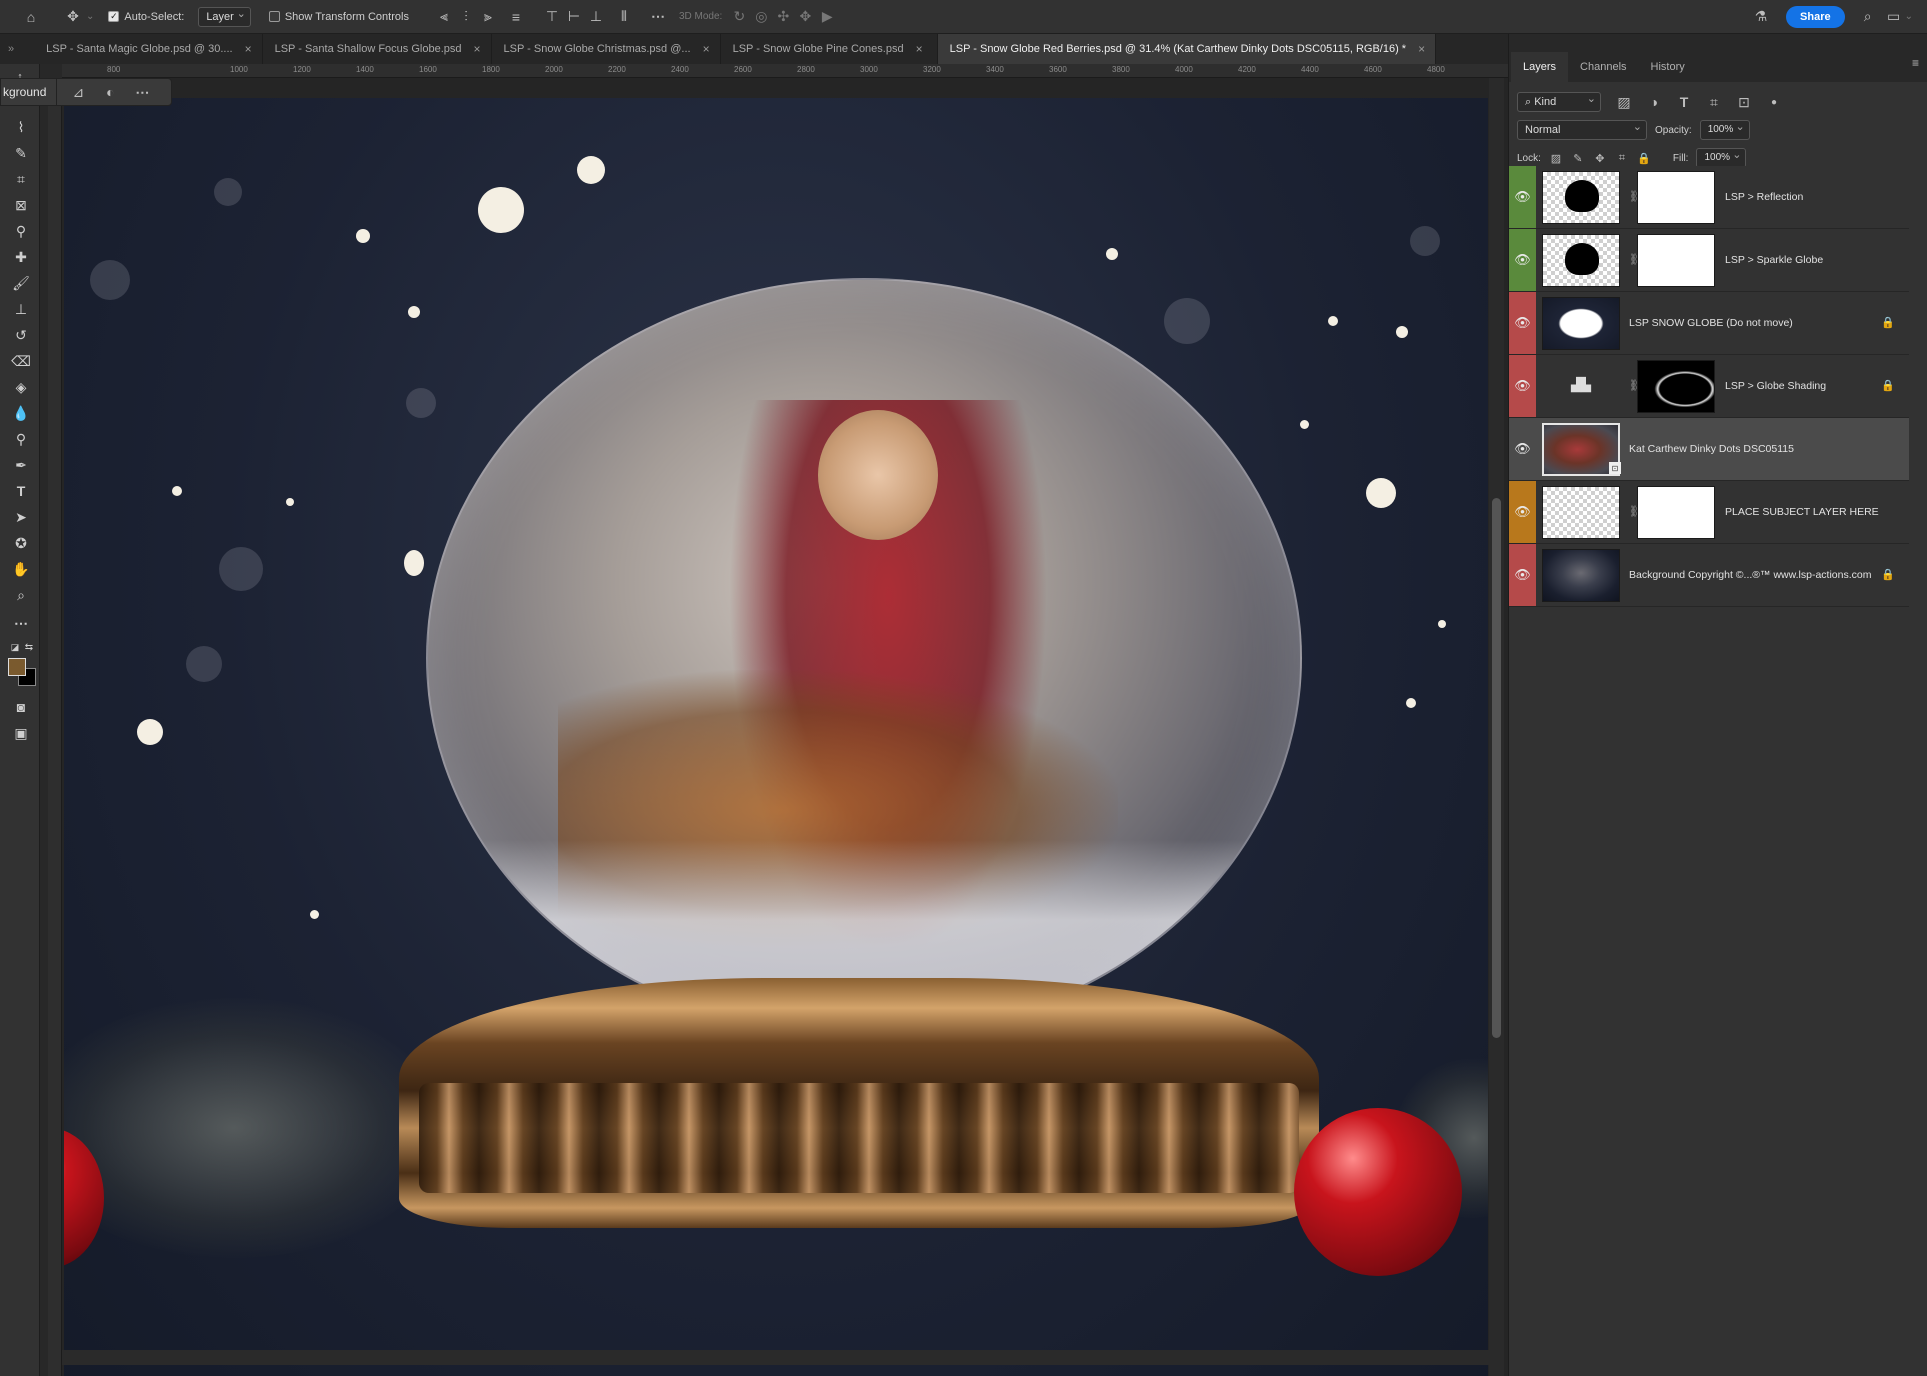 This screenshot has width=1927, height=1376. I want to click on distribute-vertical-icon: ≡, so click(516, 17).